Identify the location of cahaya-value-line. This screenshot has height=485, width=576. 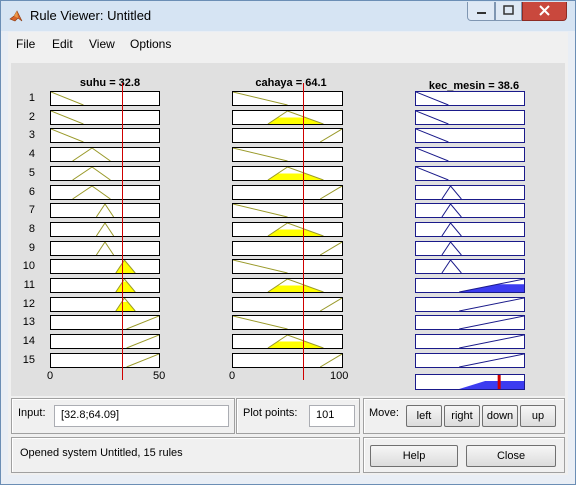
(303, 231).